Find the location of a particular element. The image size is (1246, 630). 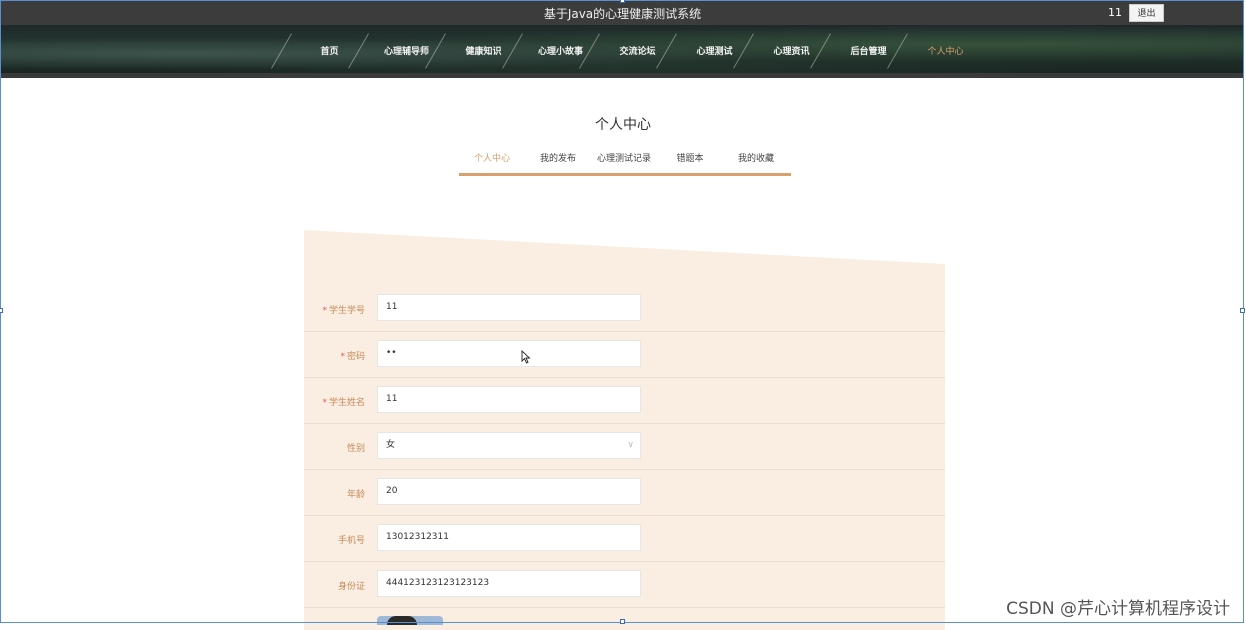

avatar-image is located at coordinates (410, 620).